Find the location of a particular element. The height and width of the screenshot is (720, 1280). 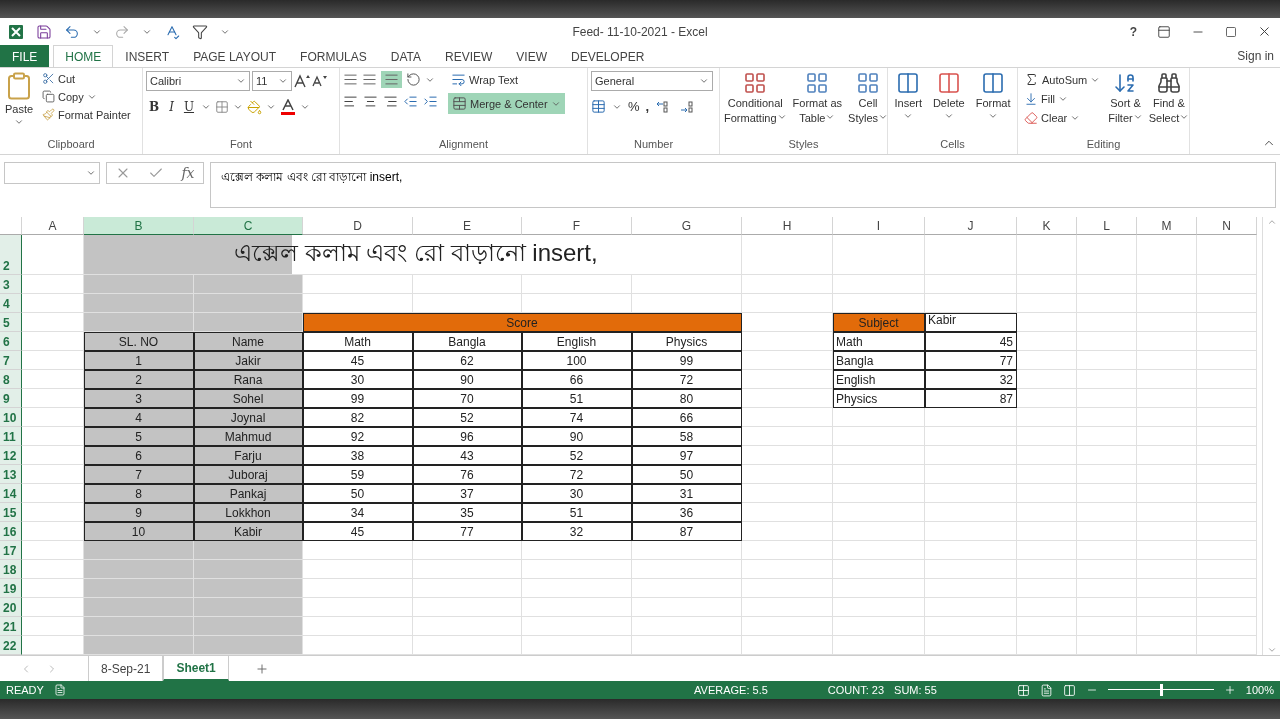

zoom-in-icon is located at coordinates (1229, 690).